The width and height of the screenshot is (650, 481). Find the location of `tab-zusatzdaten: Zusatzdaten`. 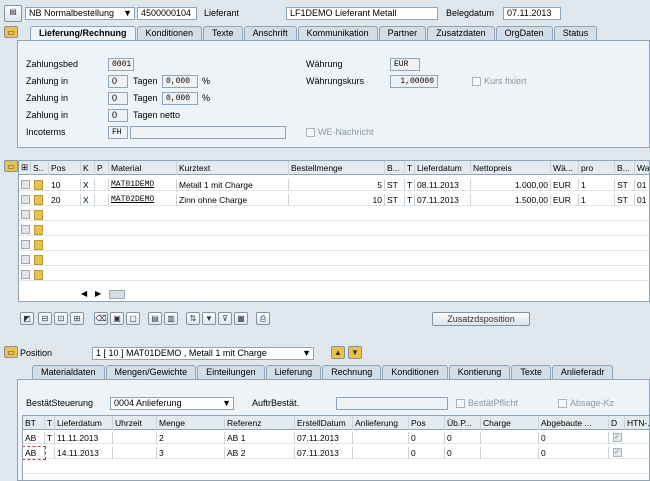

tab-zusatzdaten: Zusatzdaten is located at coordinates (461, 33).